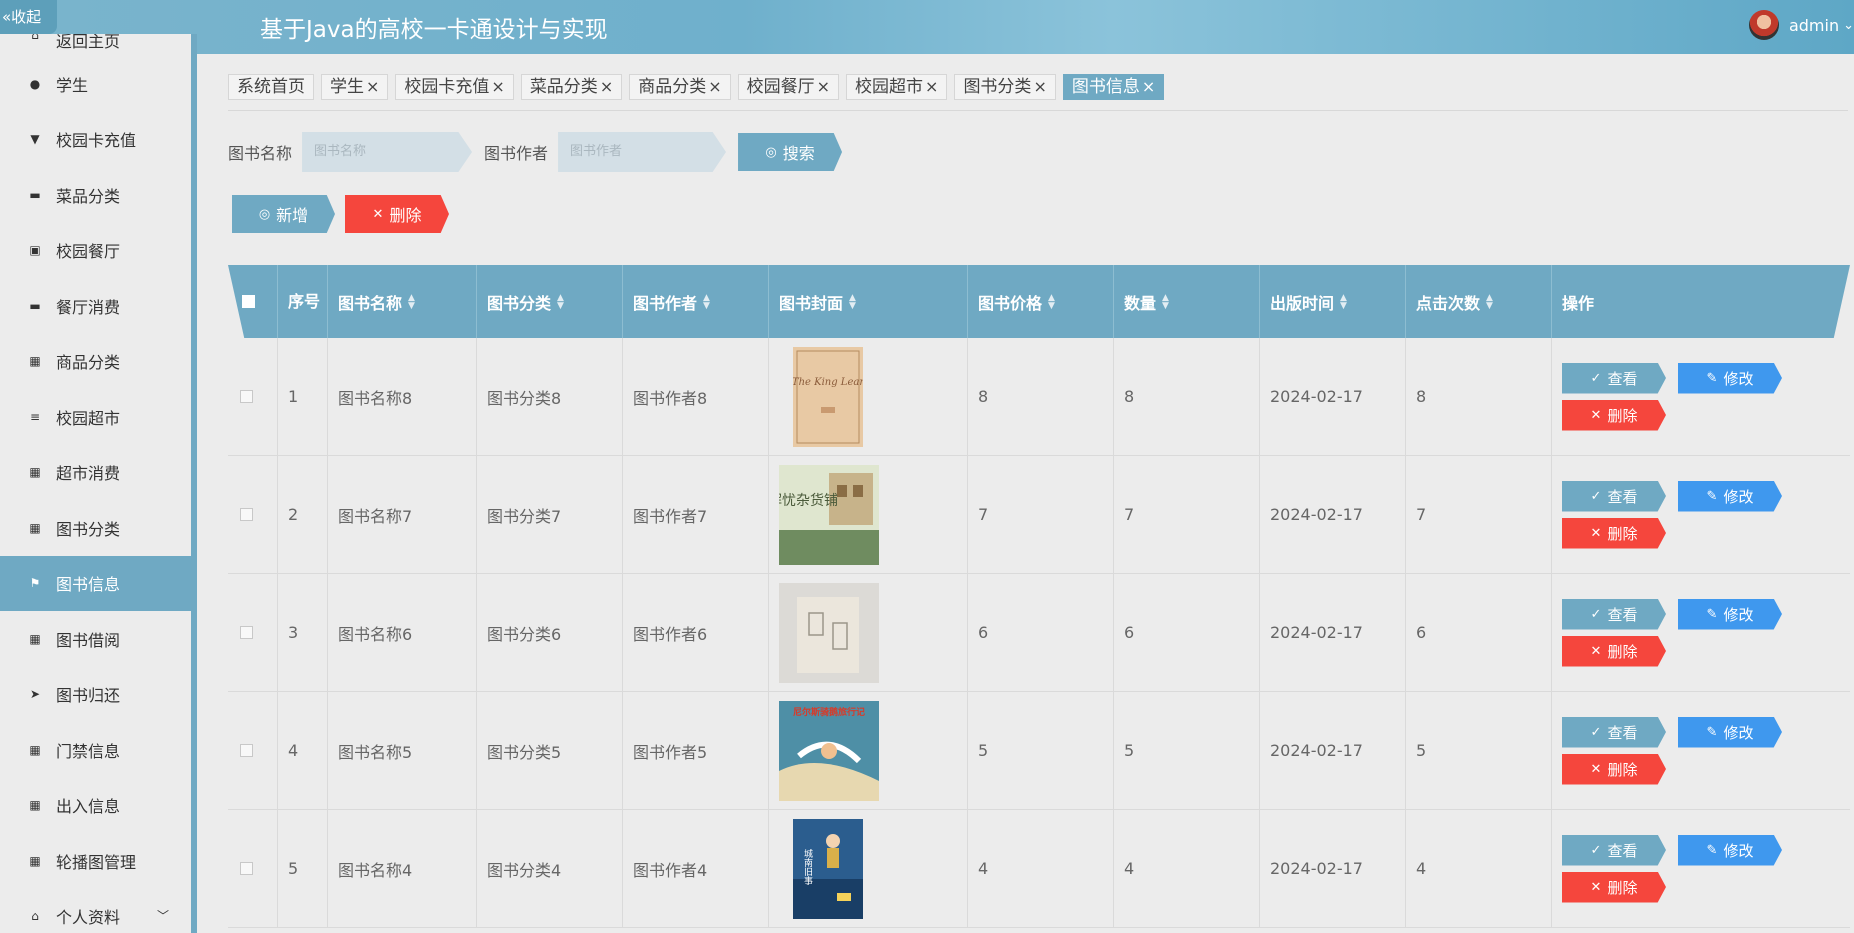 The width and height of the screenshot is (1854, 933). I want to click on sidebar-item-student: ● 学生, so click(95, 84).